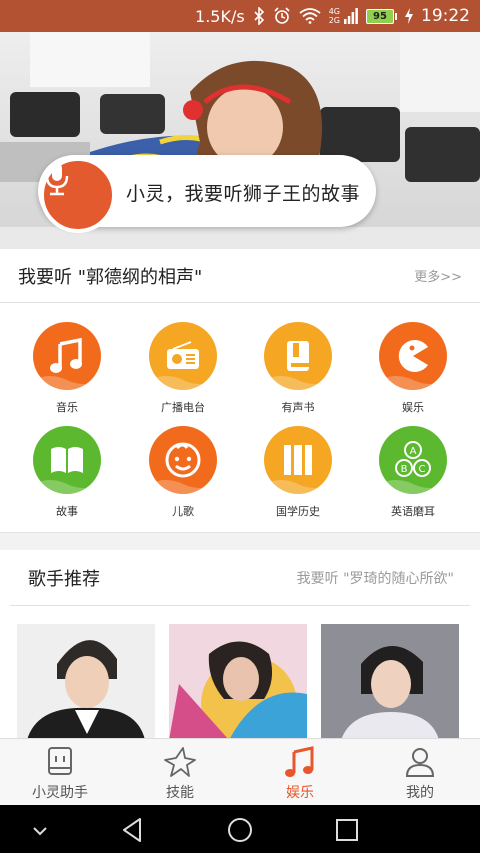  I want to click on tab-label: 我的, so click(420, 793).